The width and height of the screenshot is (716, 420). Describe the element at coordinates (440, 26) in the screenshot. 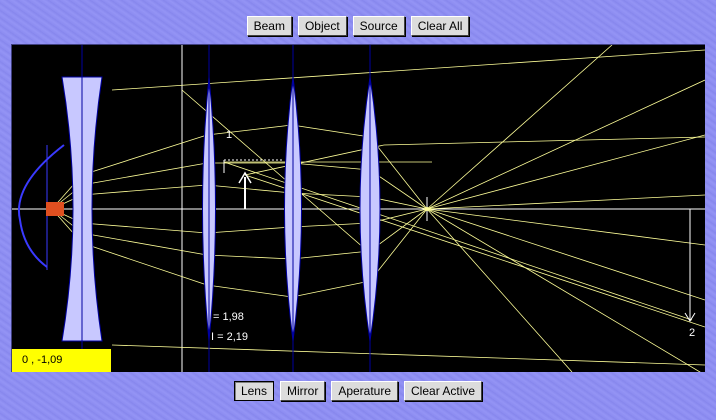

I see `clear-all-button: Clear All` at that location.